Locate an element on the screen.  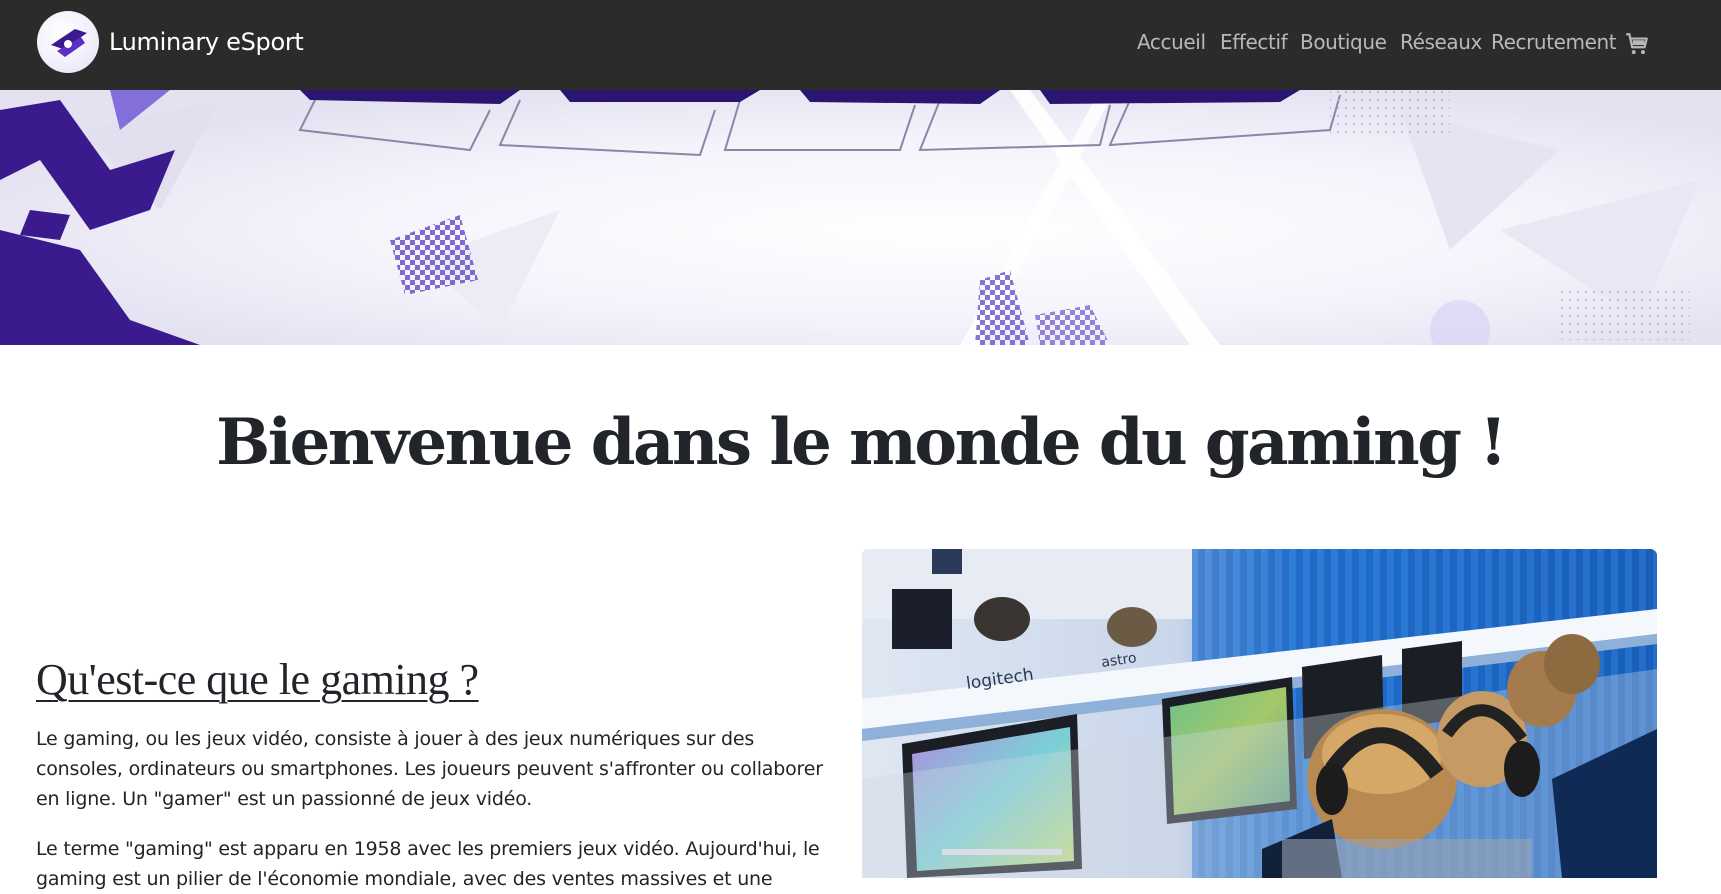
nav-link-reseaux: Réseaux is located at coordinates (1441, 42).